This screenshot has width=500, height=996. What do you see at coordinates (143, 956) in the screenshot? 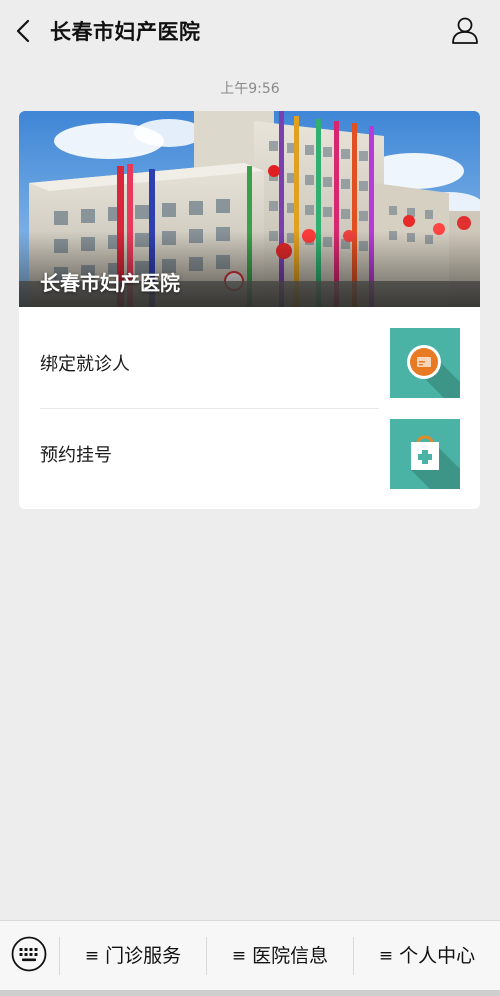
I see `tab-label: 门诊服务` at bounding box center [143, 956].